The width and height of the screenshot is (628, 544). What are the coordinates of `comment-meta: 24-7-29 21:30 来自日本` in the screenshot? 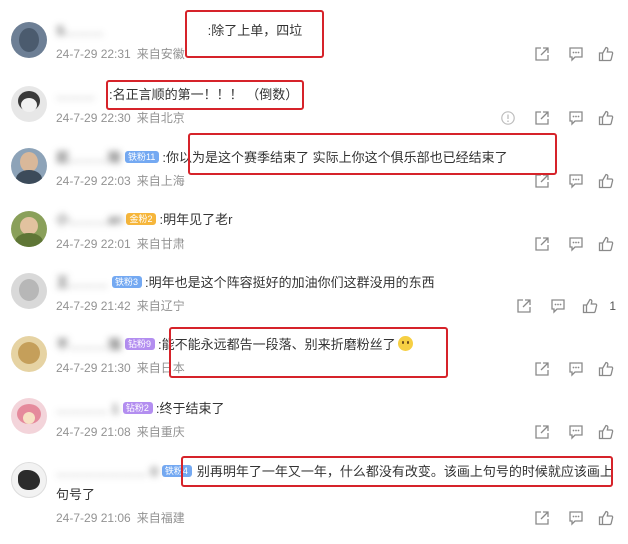 It's located at (120, 368).